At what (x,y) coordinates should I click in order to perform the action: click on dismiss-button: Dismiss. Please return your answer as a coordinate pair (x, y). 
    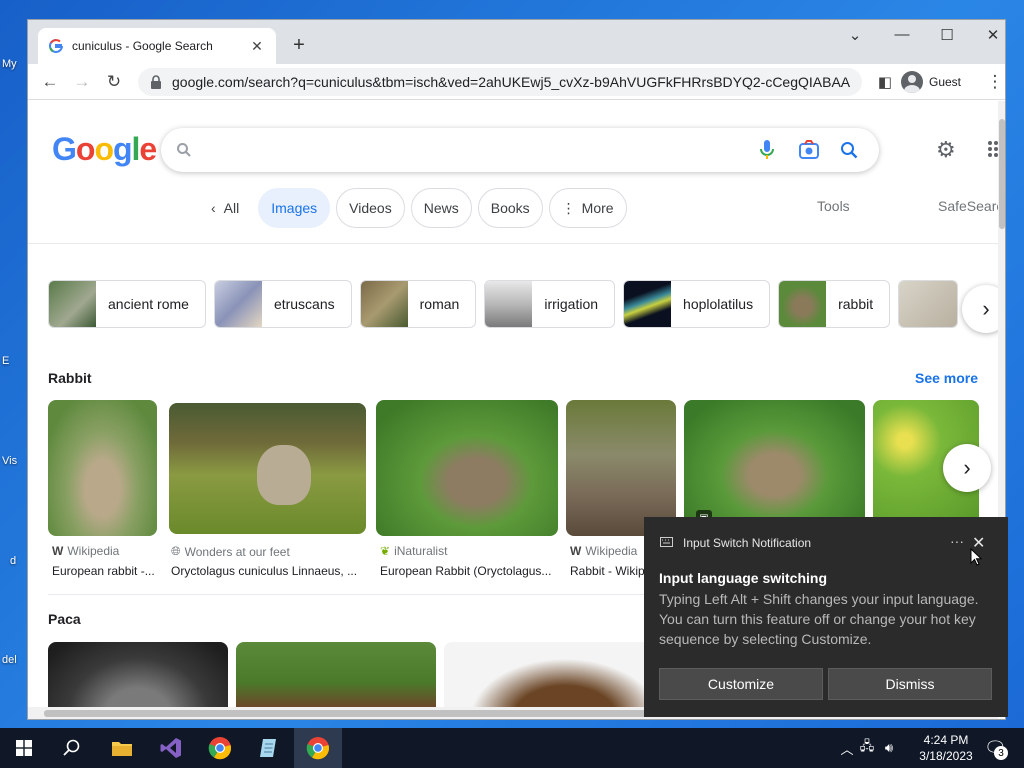
    Looking at the image, I should click on (910, 684).